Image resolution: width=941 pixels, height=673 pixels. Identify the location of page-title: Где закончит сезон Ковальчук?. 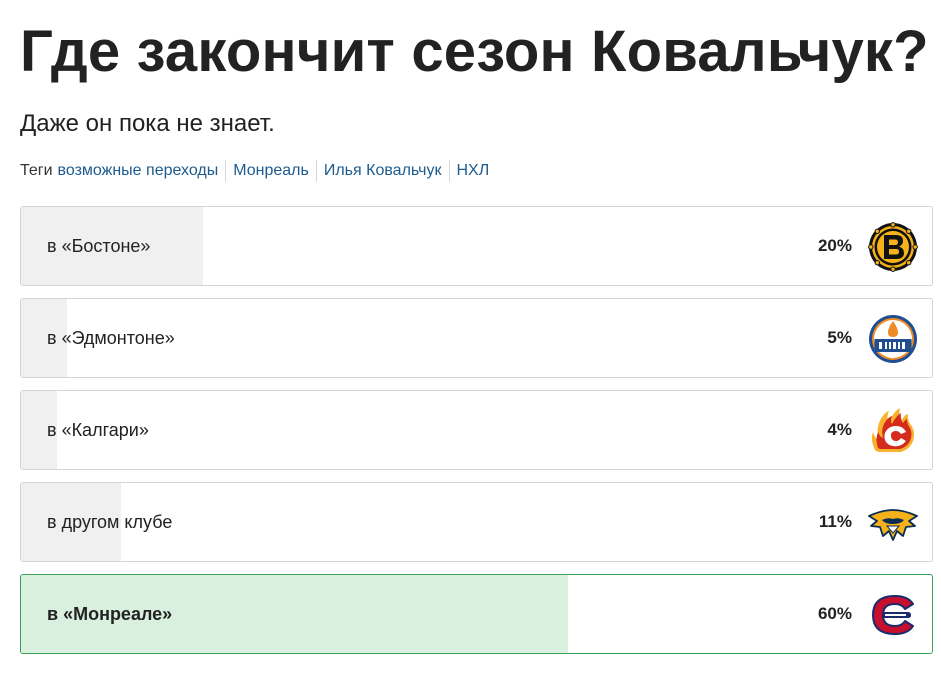
(474, 51).